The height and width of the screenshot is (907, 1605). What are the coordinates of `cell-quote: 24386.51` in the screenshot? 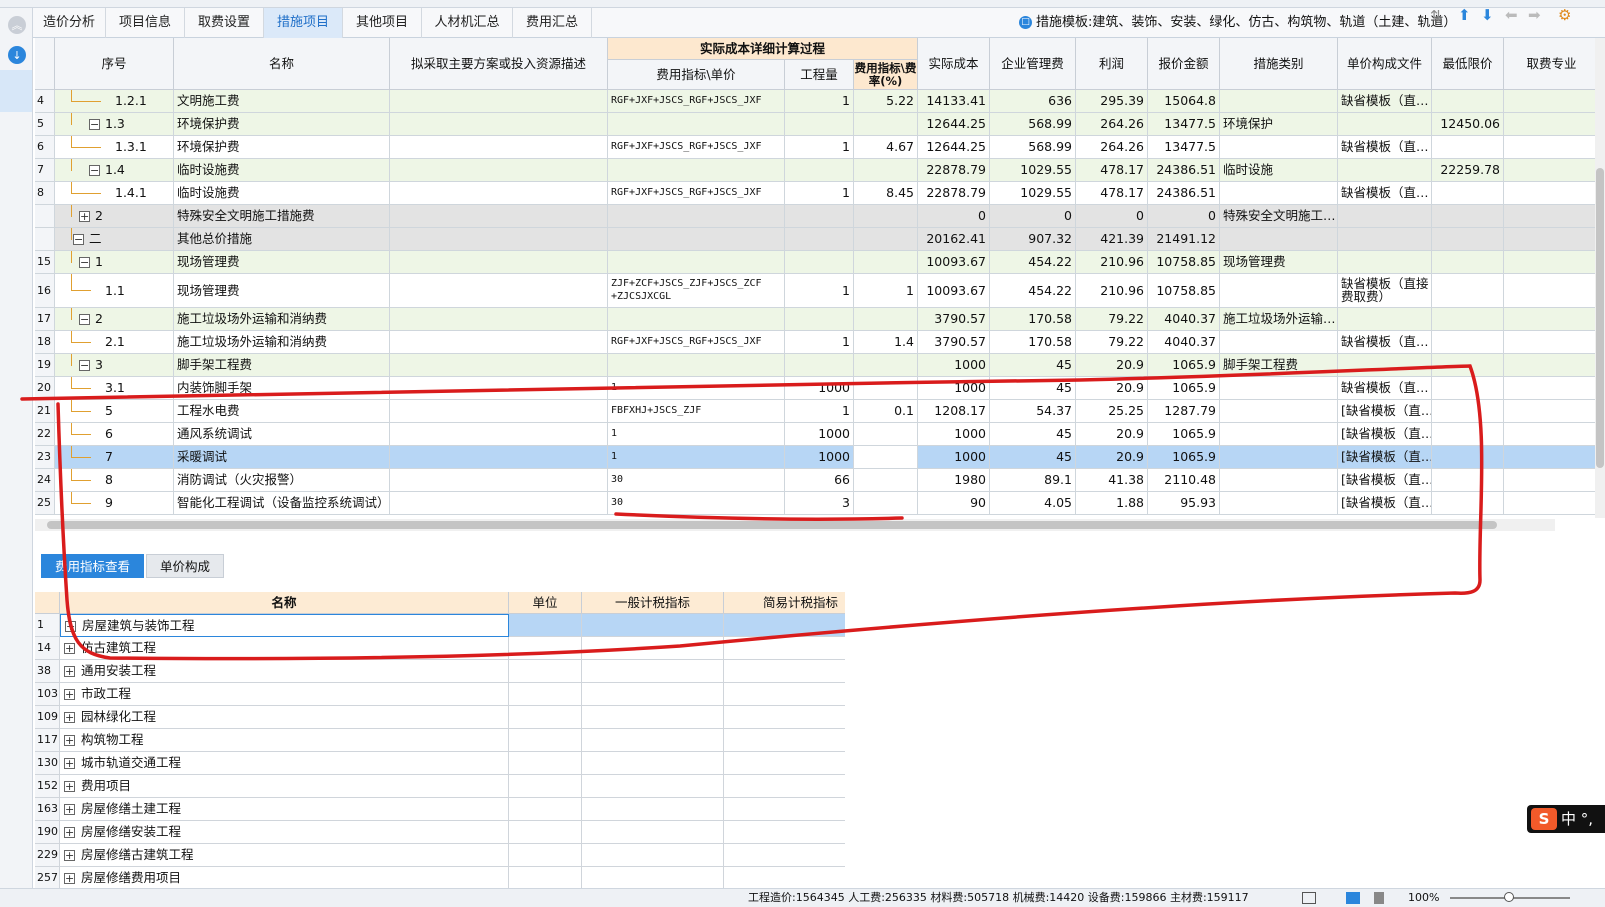 It's located at (1184, 193).